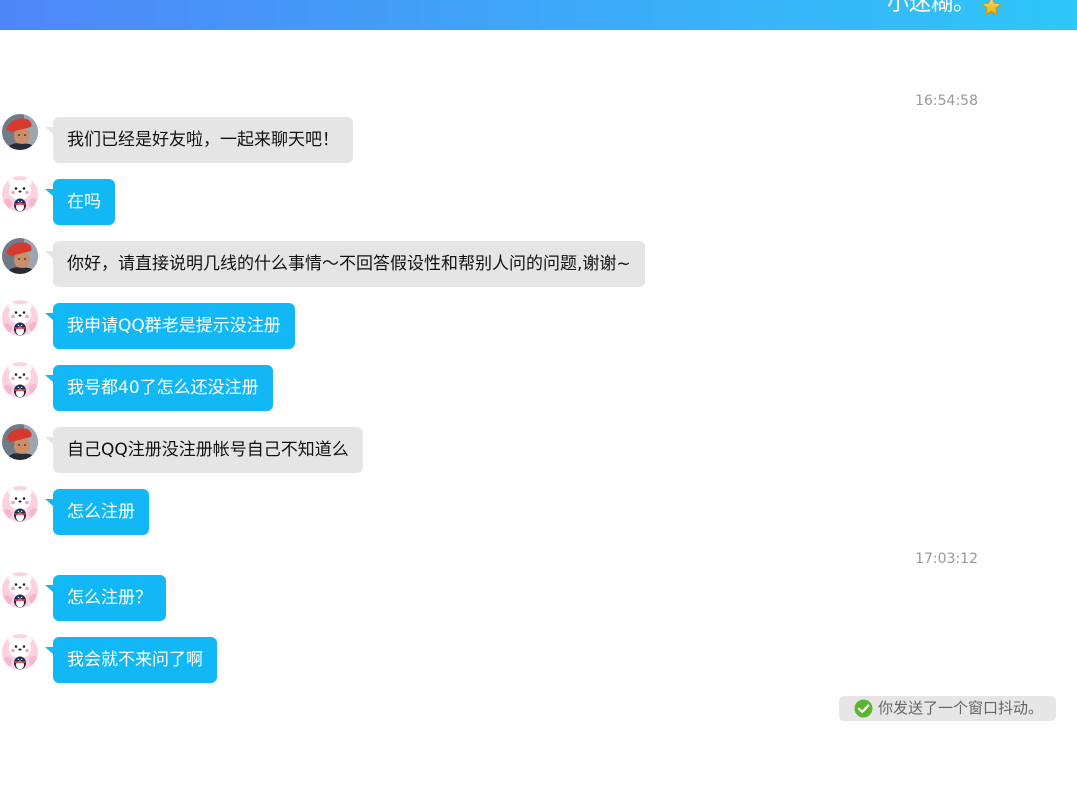 This screenshot has height=797, width=1077. Describe the element at coordinates (931, 9) in the screenshot. I see `chat-title: 小迷糊。` at that location.